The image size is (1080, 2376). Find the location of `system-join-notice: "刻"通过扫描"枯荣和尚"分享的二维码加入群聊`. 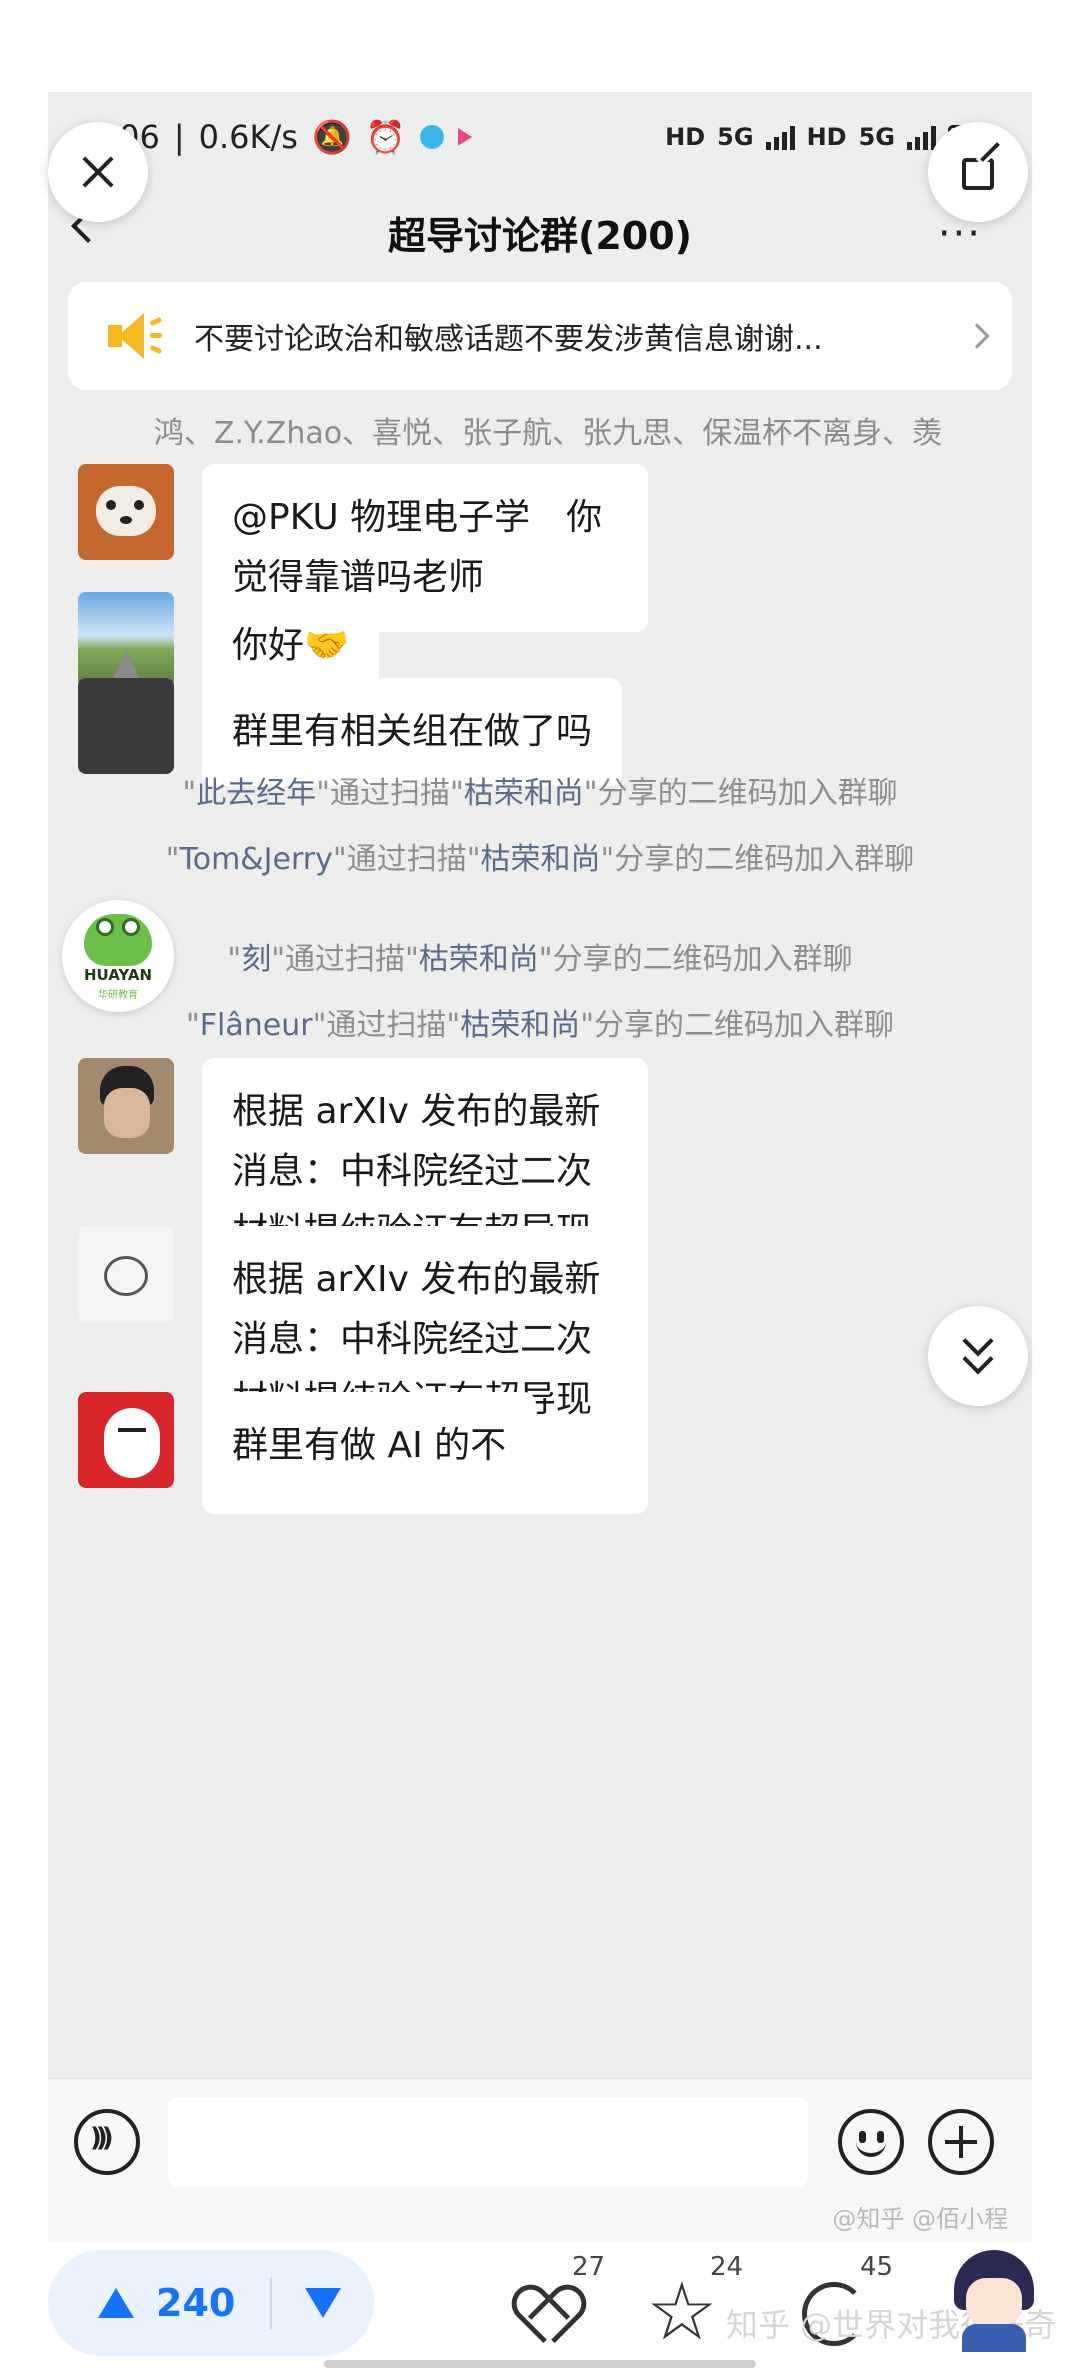

system-join-notice: "刻"通过扫描"枯荣和尚"分享的二维码加入群聊 is located at coordinates (540, 959).